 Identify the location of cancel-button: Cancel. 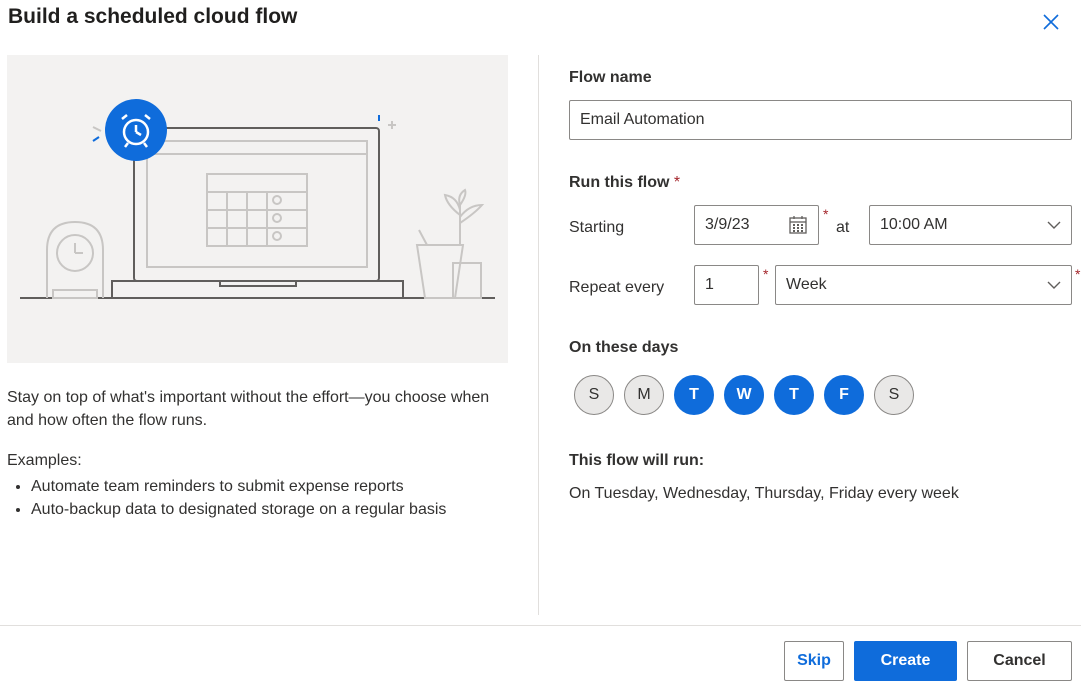
(1019, 661).